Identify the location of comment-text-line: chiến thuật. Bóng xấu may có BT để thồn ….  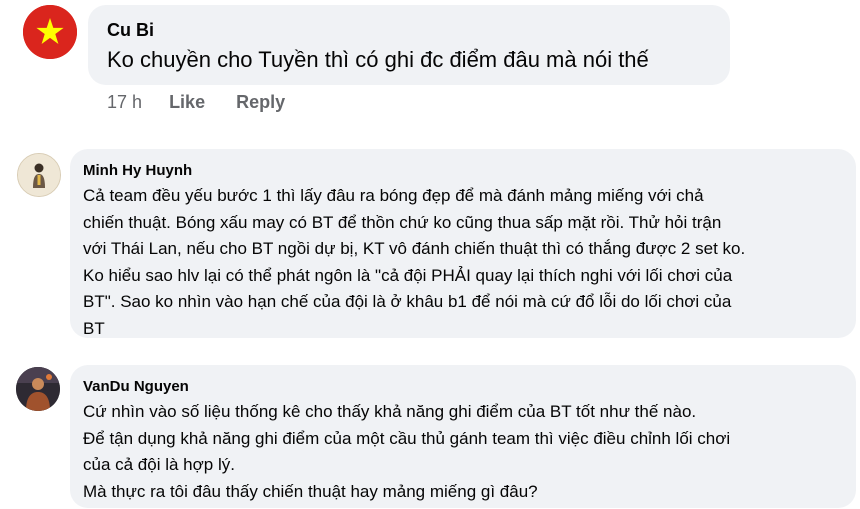
(402, 222).